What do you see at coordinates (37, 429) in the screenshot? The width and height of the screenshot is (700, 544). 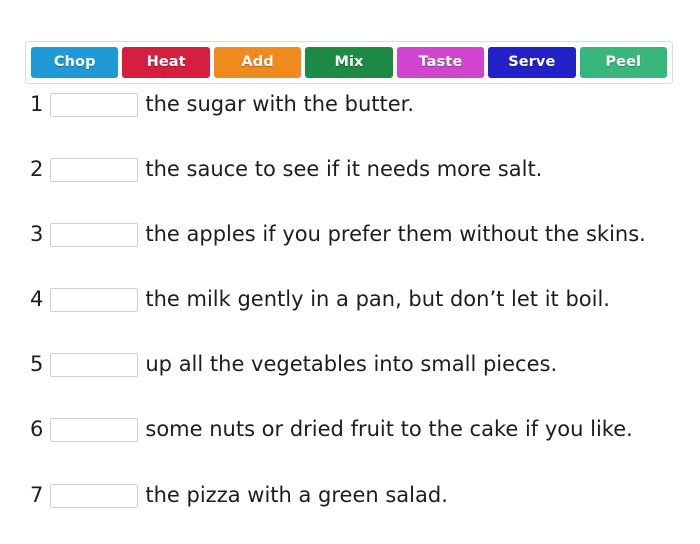 I see `item-number: 6` at bounding box center [37, 429].